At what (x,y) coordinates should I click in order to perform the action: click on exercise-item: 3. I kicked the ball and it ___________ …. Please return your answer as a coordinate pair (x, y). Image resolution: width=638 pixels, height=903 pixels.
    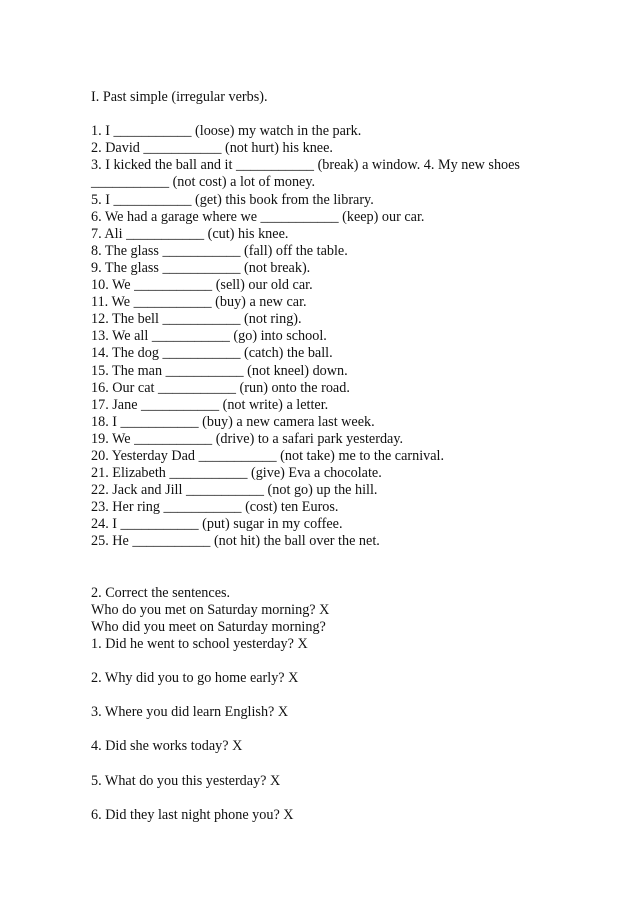
    Looking at the image, I should click on (305, 165).